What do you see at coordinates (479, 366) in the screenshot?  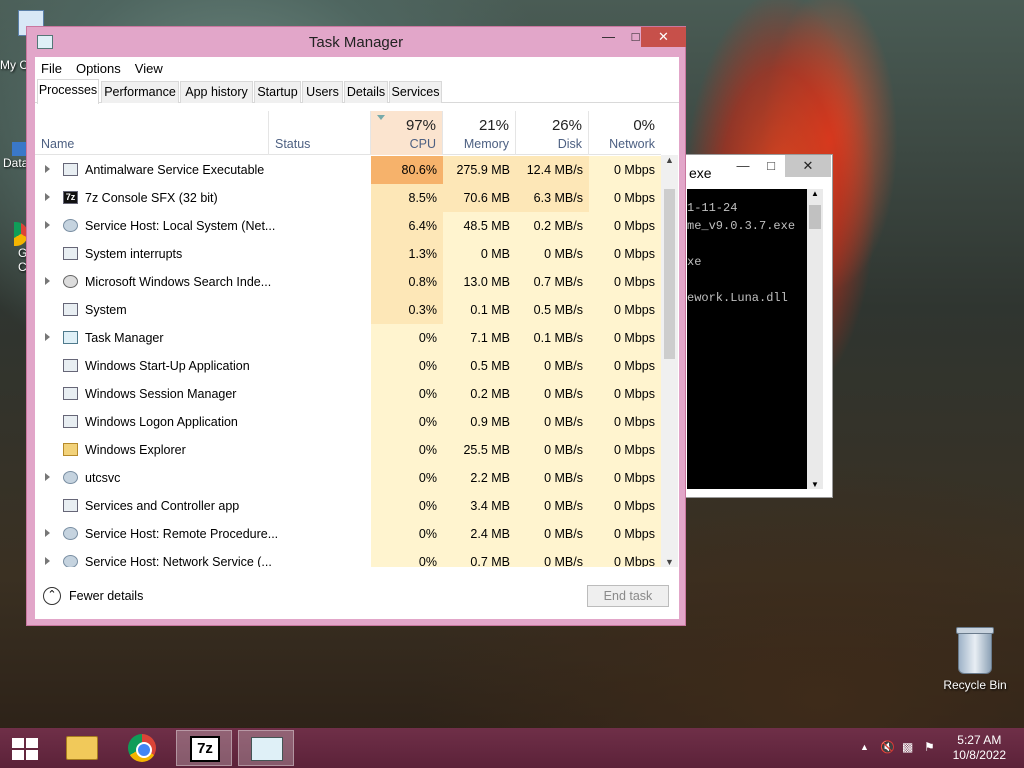 I see `process-memory-value: 0.5 MB` at bounding box center [479, 366].